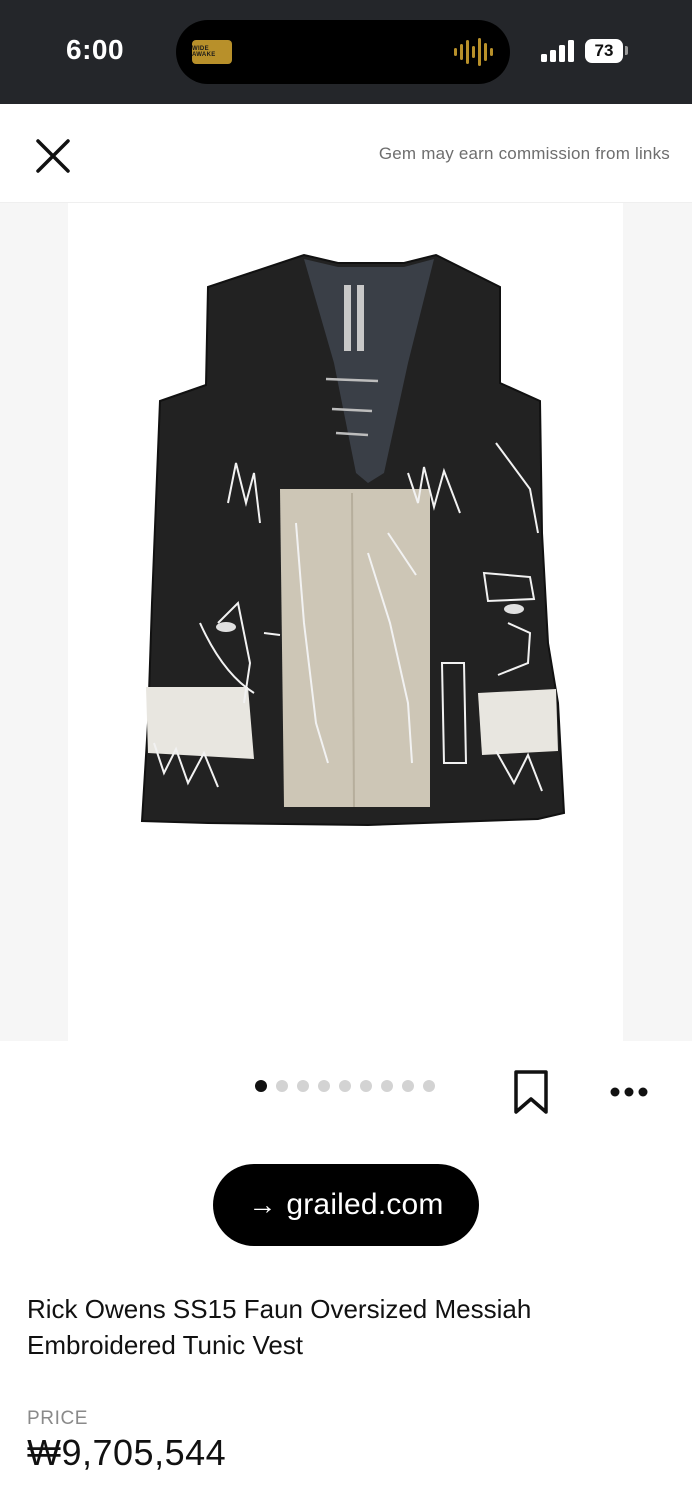 Image resolution: width=692 pixels, height=1500 pixels. I want to click on more-options-button, so click(629, 1093).